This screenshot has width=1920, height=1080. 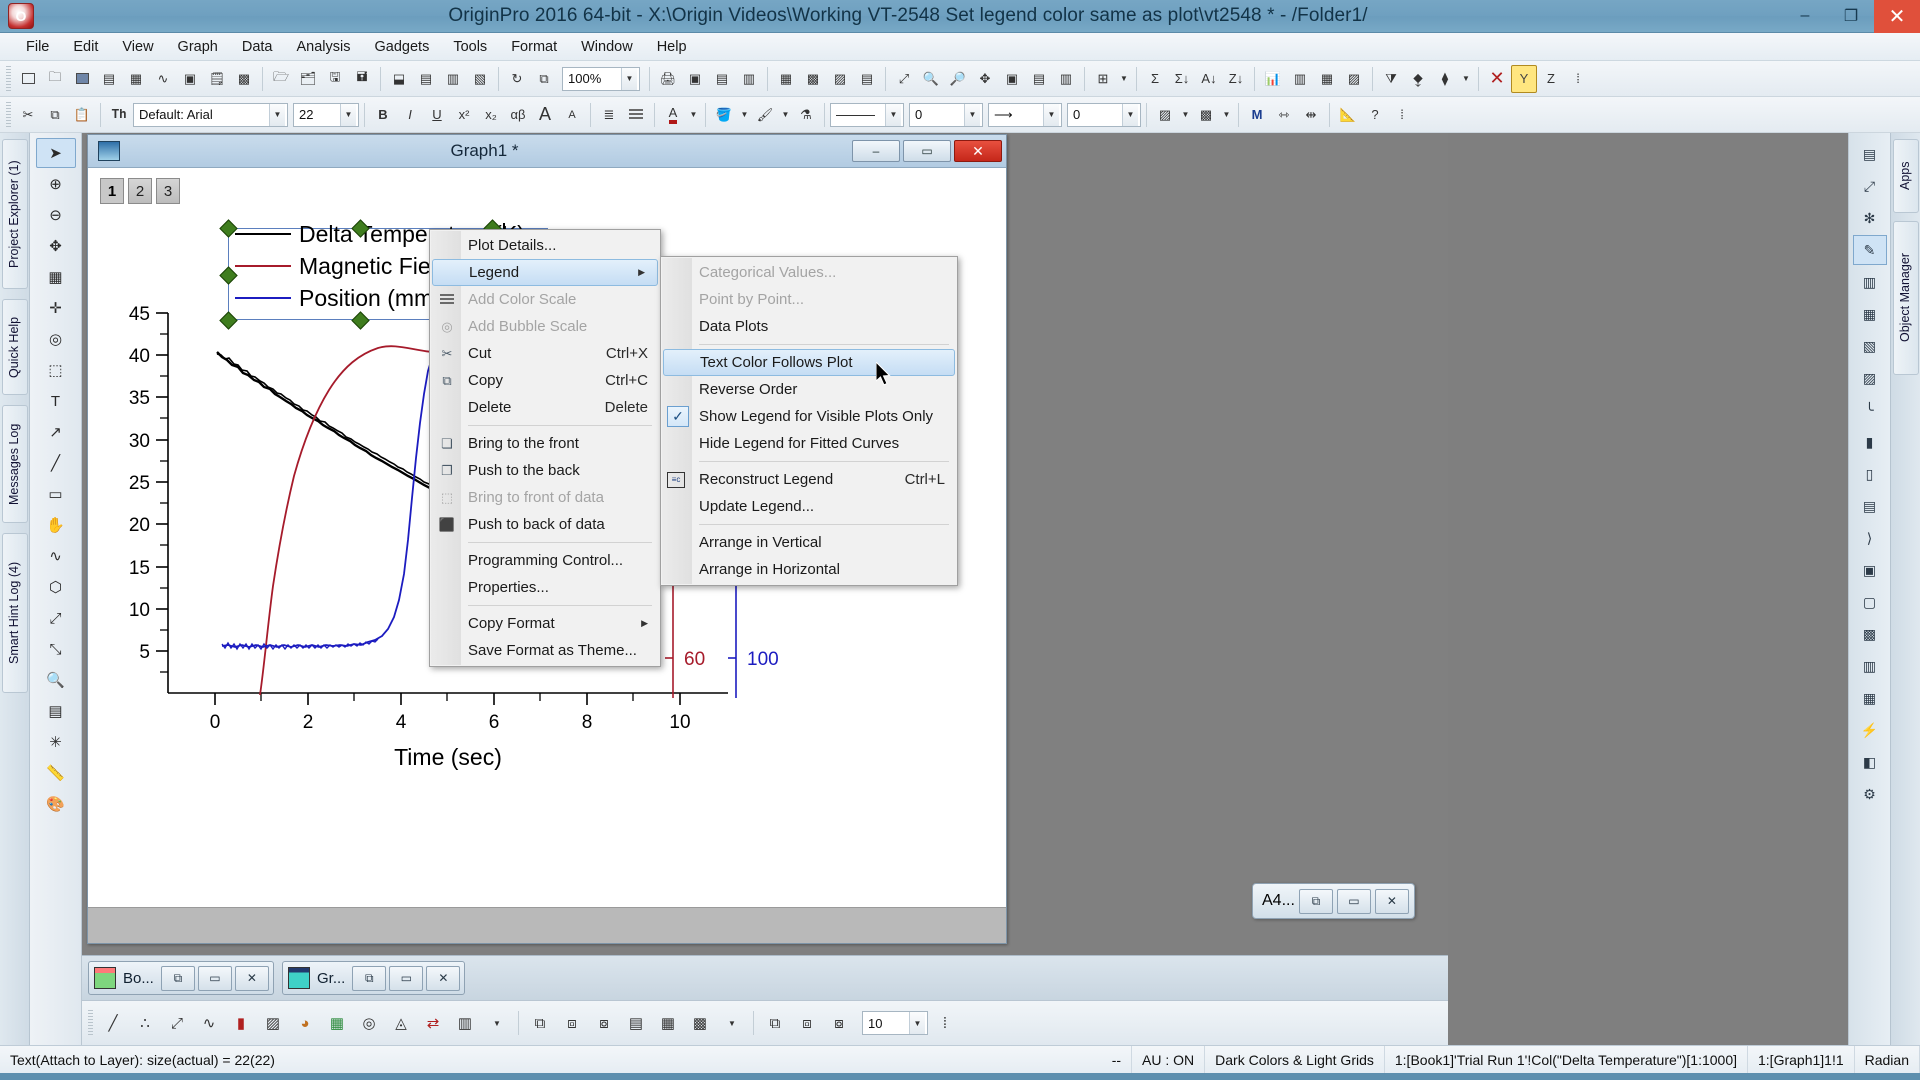 What do you see at coordinates (37, 47) in the screenshot?
I see `menu-item-file: File` at bounding box center [37, 47].